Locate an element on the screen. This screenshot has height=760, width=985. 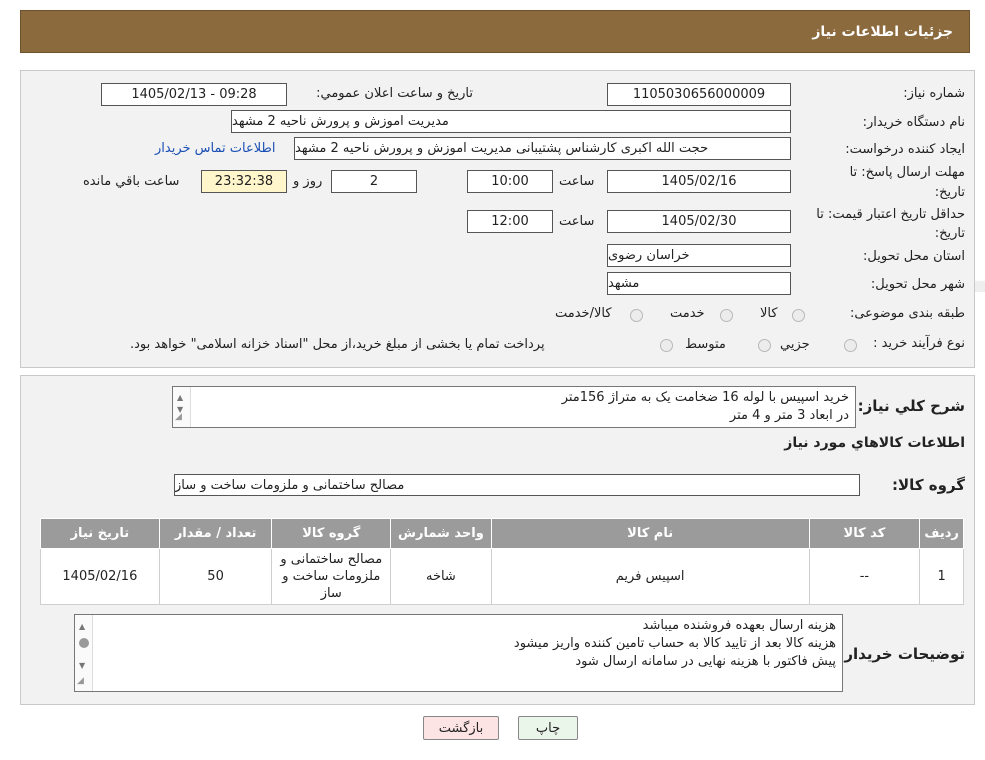
cell-group-line-3: ساز is located at coordinates (331, 593).